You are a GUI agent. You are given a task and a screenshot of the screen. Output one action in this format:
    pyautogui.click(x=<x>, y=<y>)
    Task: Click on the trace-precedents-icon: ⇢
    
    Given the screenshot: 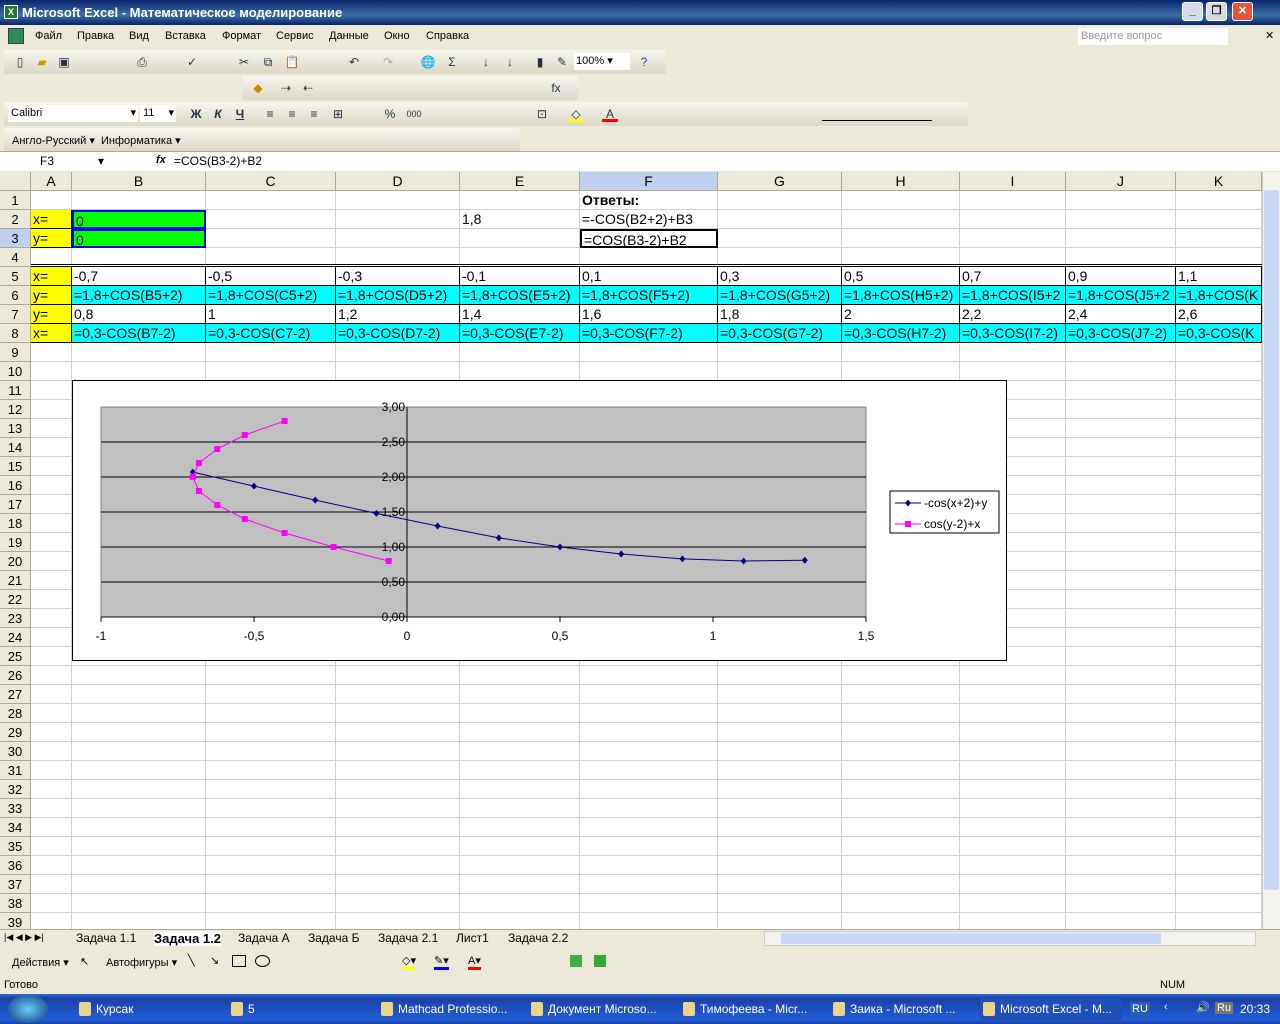 What is the action you would take?
    pyautogui.click(x=286, y=88)
    